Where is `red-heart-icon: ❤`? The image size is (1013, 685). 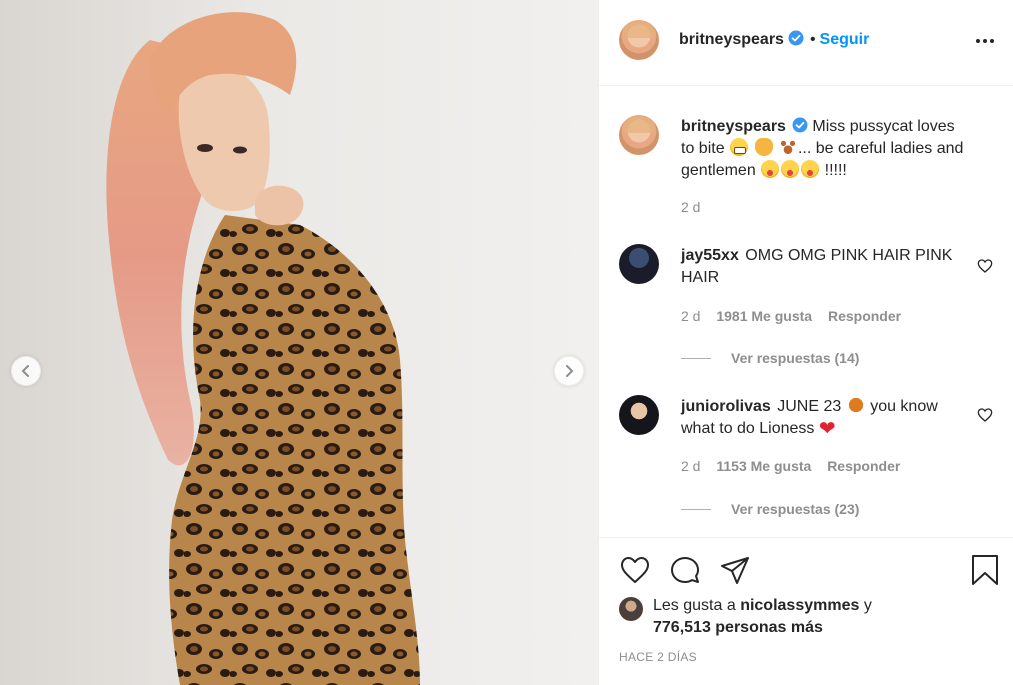
red-heart-icon: ❤ is located at coordinates (827, 429).